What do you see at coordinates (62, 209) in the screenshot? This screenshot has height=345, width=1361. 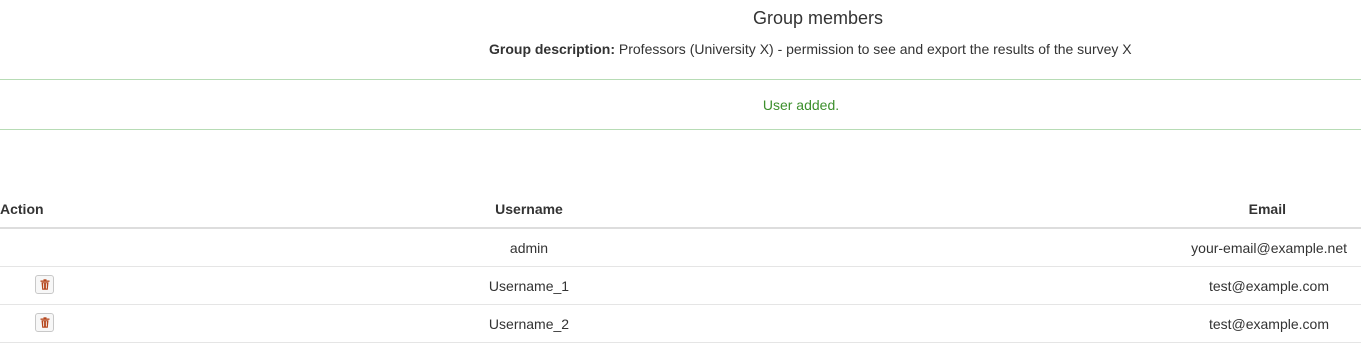 I see `column-header-action: Action` at bounding box center [62, 209].